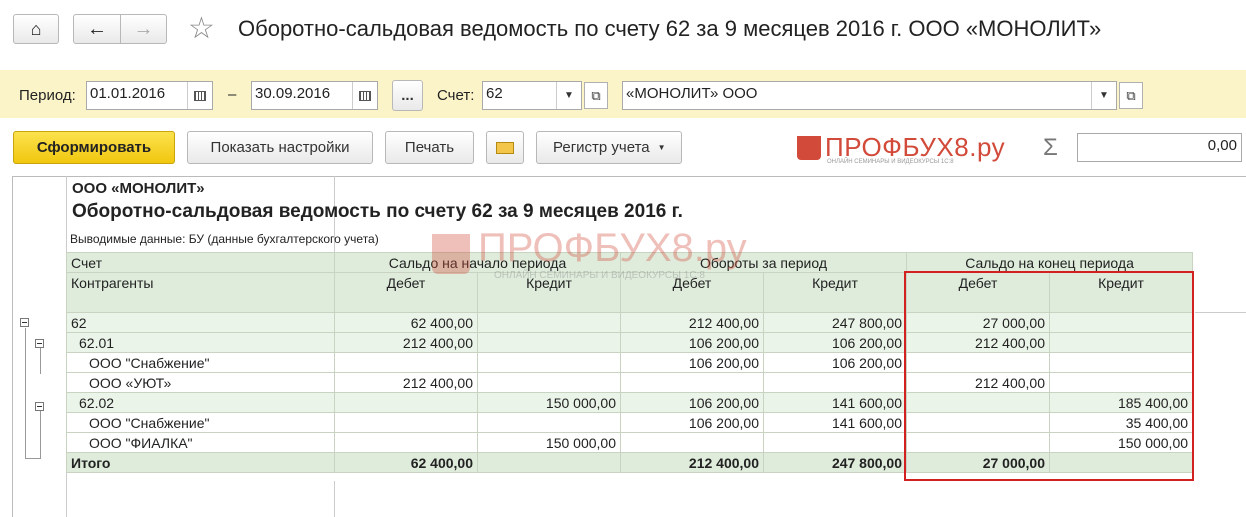 The image size is (1246, 517). Describe the element at coordinates (128, 93) in the screenshot. I see `date-from-value: 01.01.2016` at that location.